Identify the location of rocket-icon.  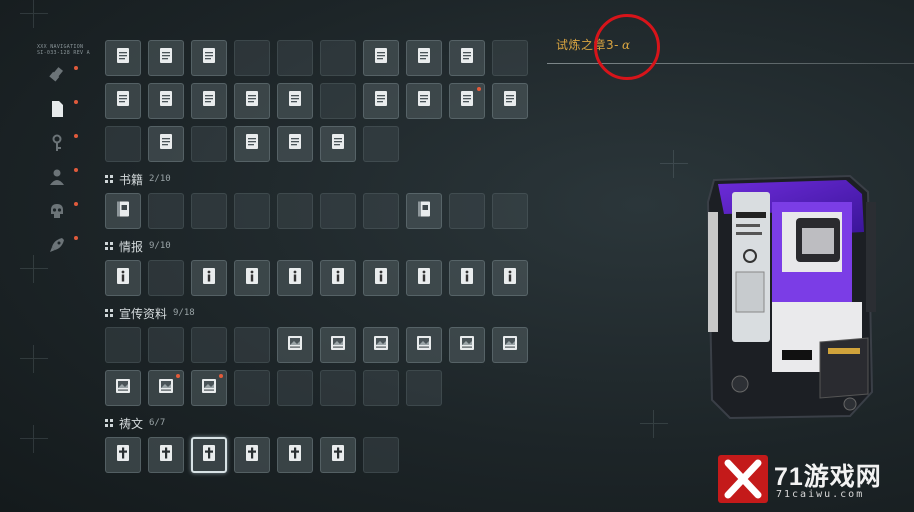
(57, 247).